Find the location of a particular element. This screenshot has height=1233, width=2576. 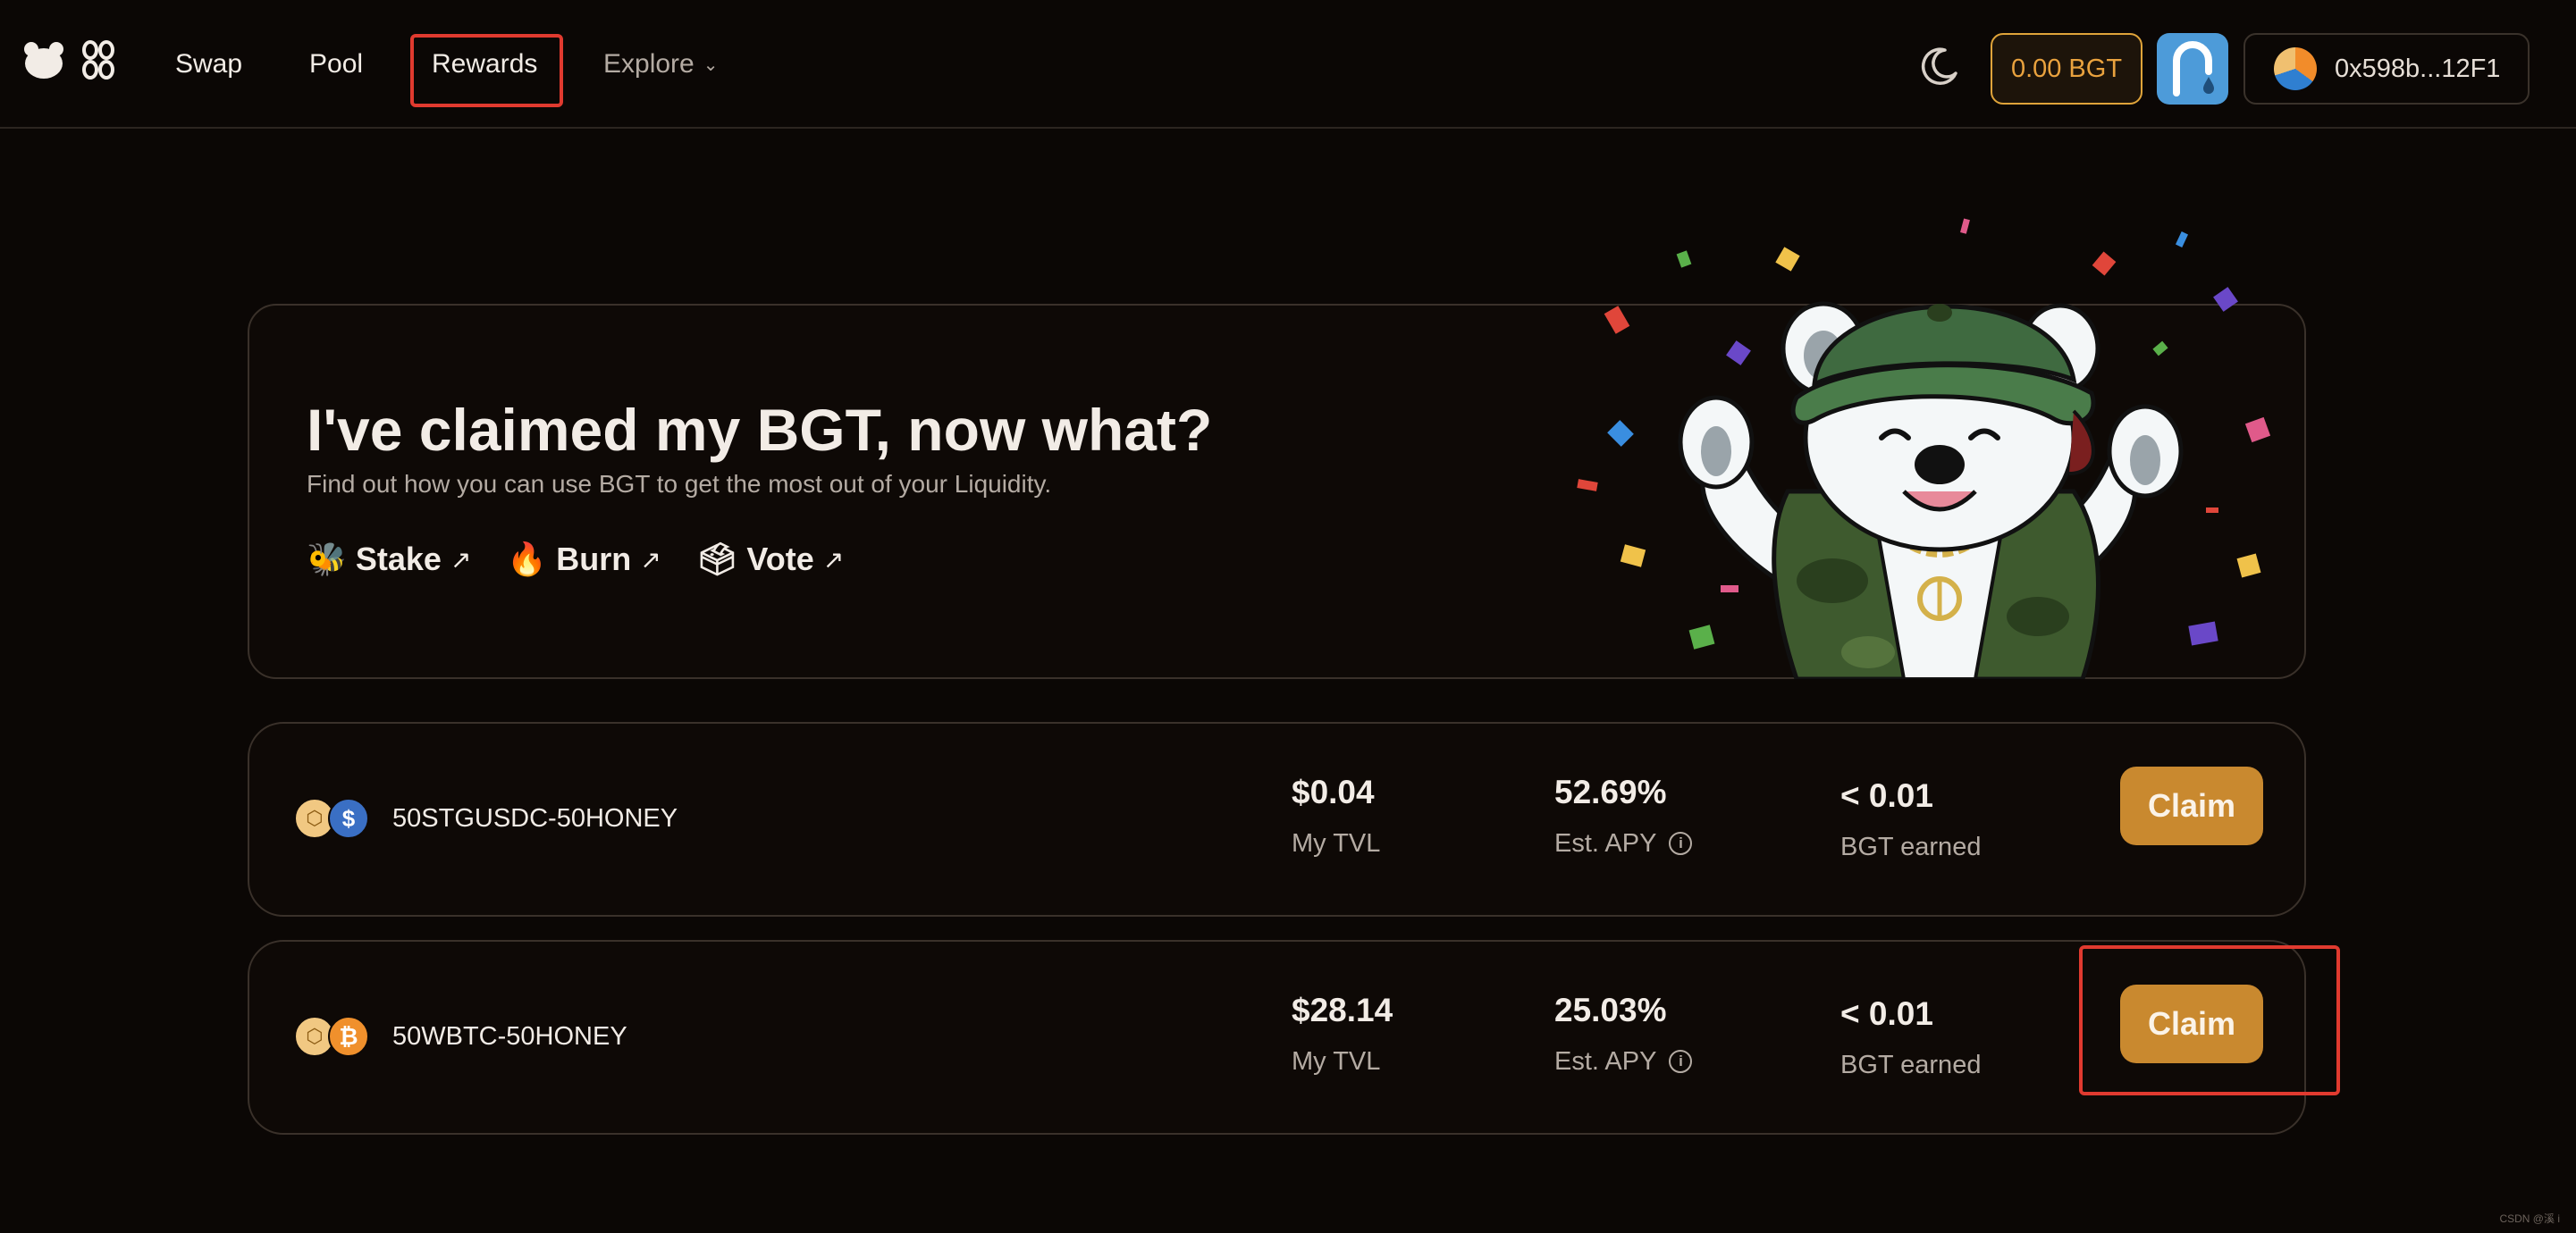

vote-link: 🗳 Vote ↗ is located at coordinates (771, 559).